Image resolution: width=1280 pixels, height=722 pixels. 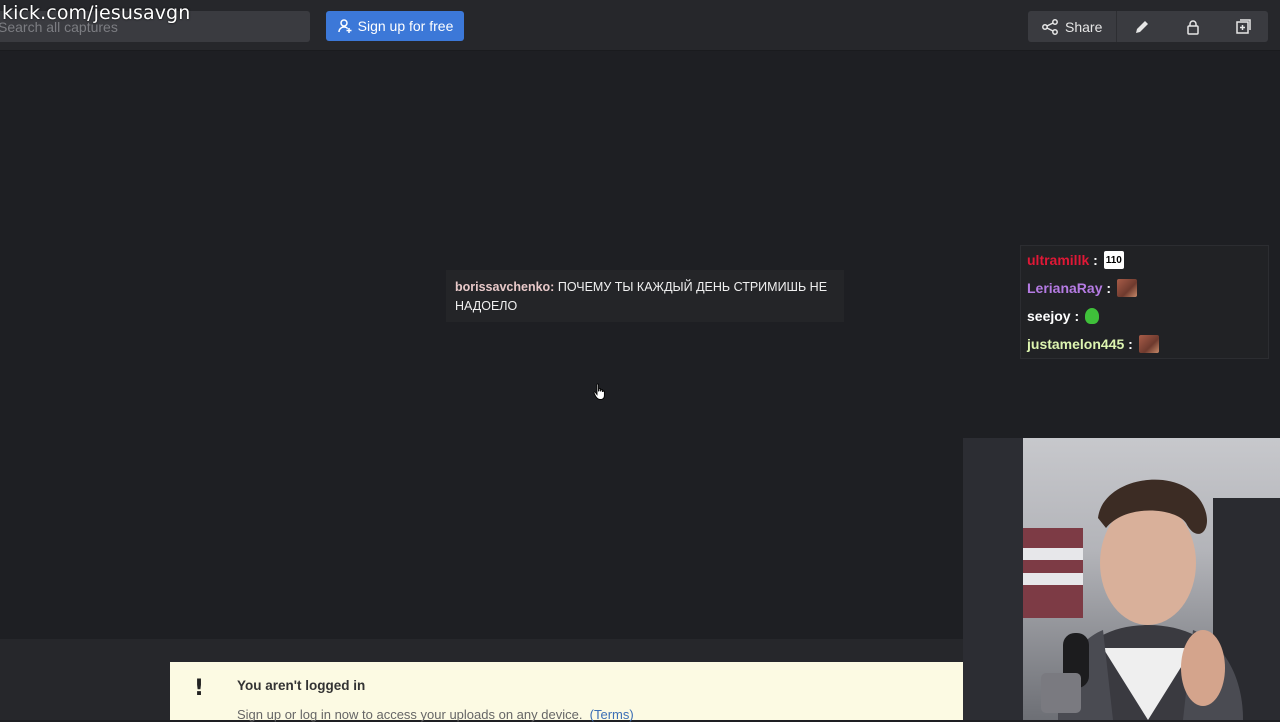 What do you see at coordinates (405, 26) in the screenshot?
I see `sign-up-label: Sign up for free` at bounding box center [405, 26].